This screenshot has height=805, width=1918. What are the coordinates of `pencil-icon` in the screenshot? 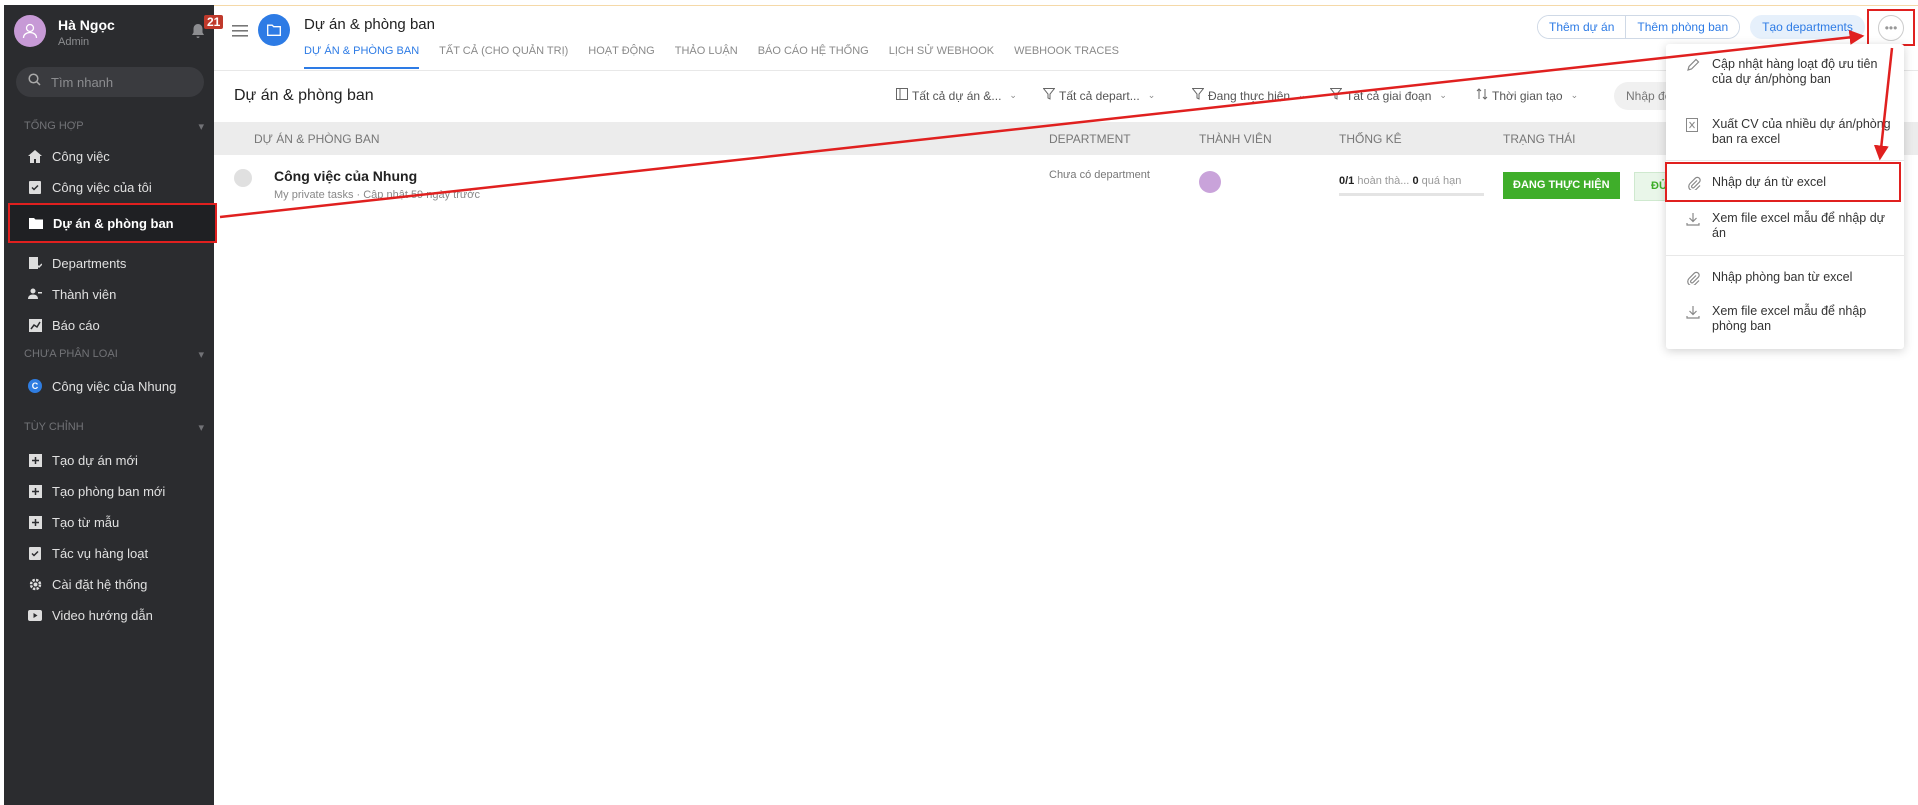 It's located at (1693, 65).